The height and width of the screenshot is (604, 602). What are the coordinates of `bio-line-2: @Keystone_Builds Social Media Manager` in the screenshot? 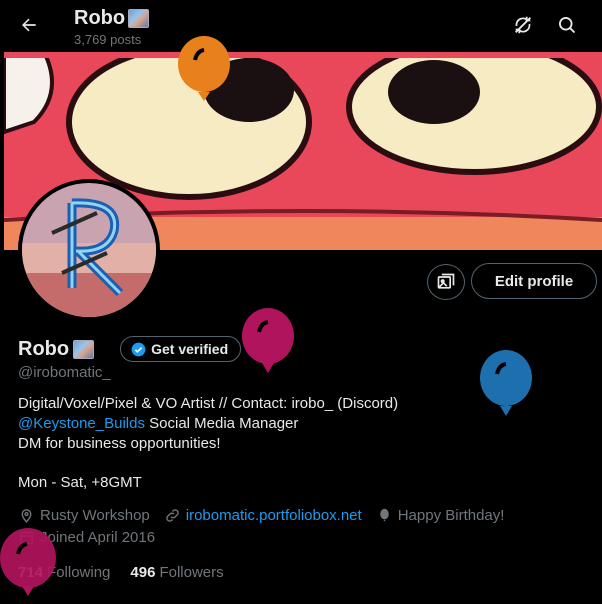 It's located at (208, 424).